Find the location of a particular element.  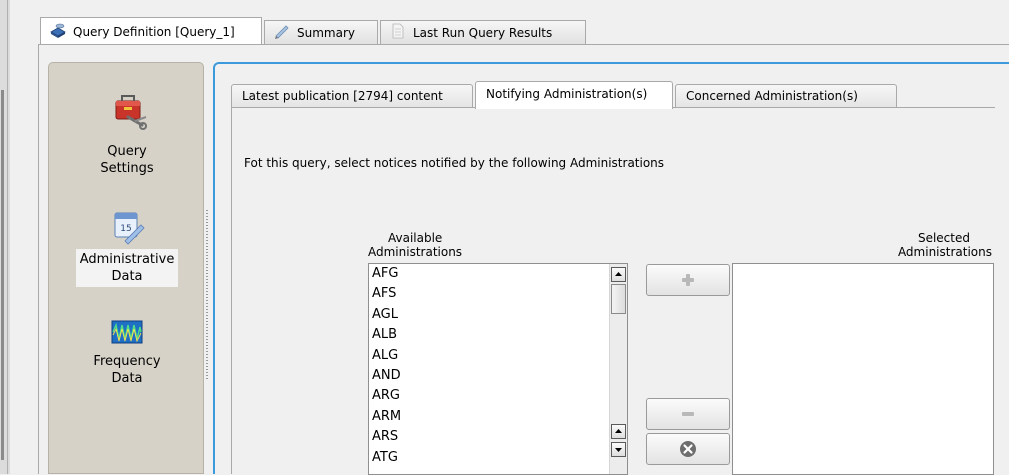

sidebar-item-frequency-data: Frequency Data is located at coordinates (127, 353).